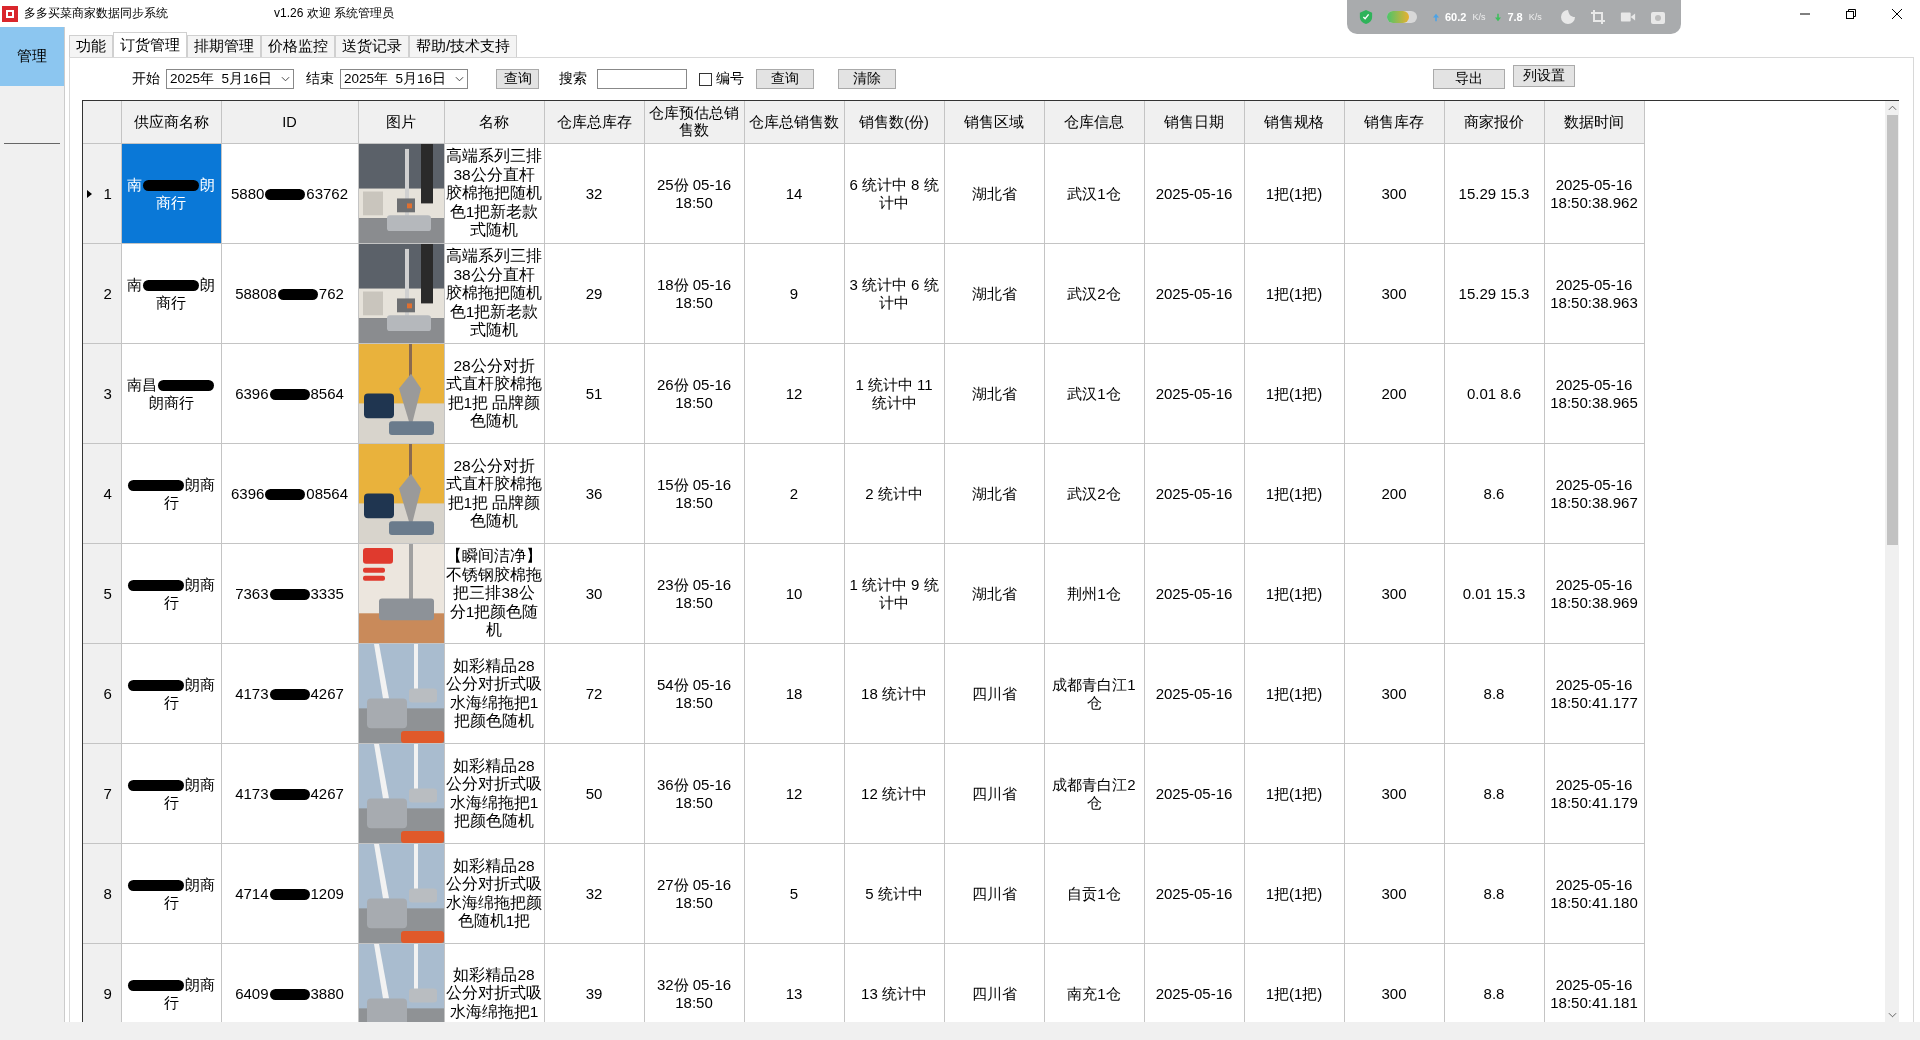 The width and height of the screenshot is (1920, 1040). What do you see at coordinates (171, 193) in the screenshot?
I see `supplier-cell: 南 朗商行` at bounding box center [171, 193].